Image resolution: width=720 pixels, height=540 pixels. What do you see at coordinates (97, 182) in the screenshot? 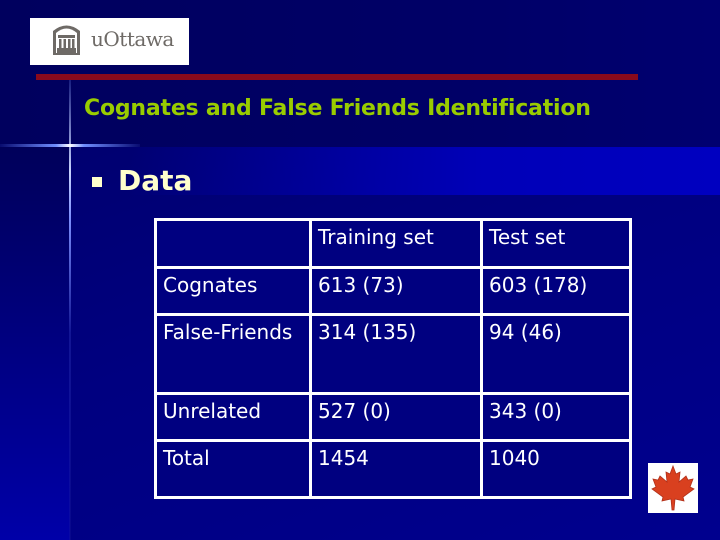
I see `square-bullet-icon` at bounding box center [97, 182].